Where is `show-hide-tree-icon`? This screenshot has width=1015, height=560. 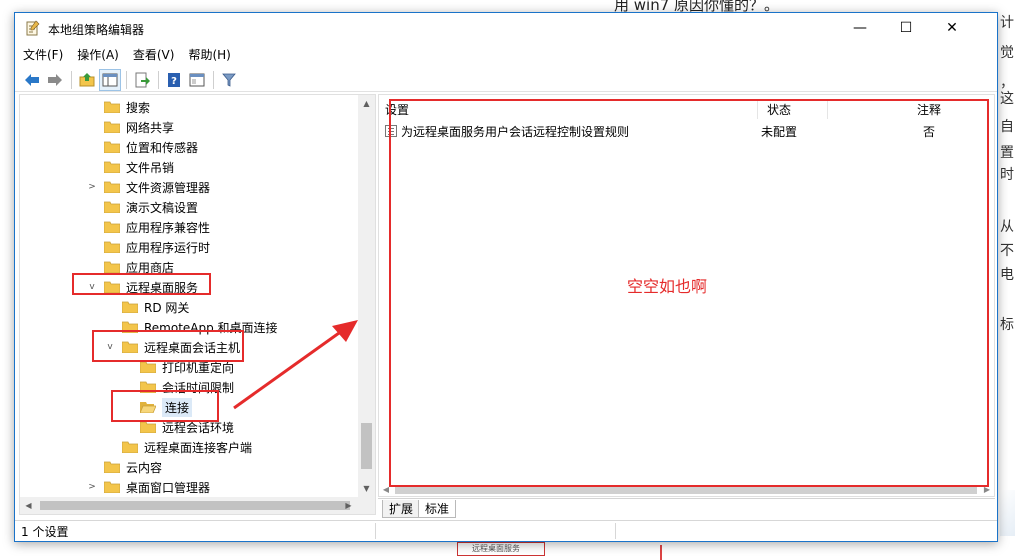
show-hide-tree-icon is located at coordinates (110, 79).